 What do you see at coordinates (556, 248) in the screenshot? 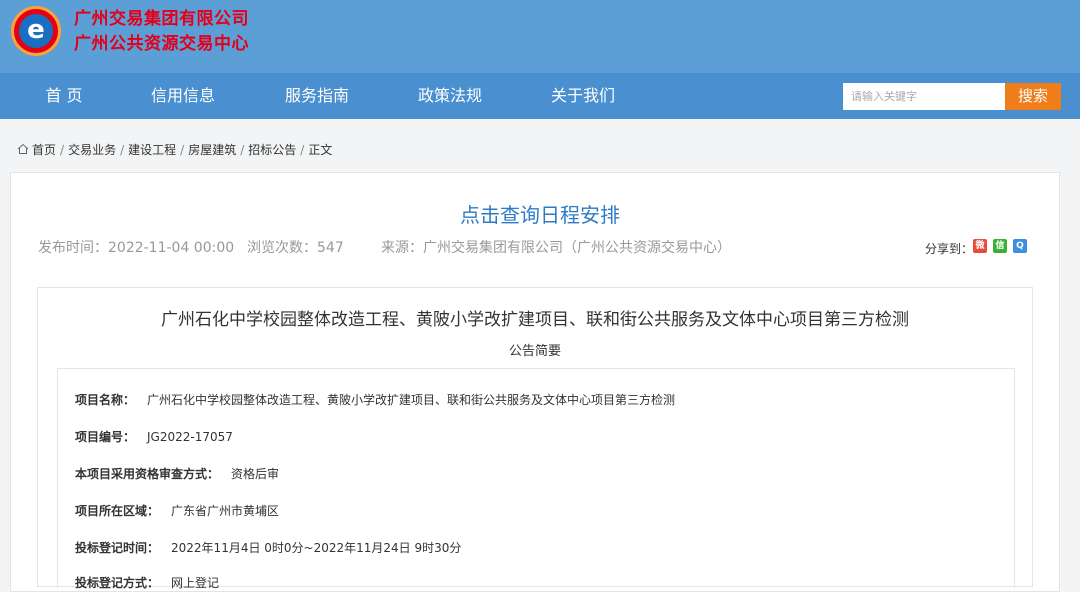
I see `article-source: 来源：广州交易集团有限公司（广州公共资源交易中心）` at bounding box center [556, 248].